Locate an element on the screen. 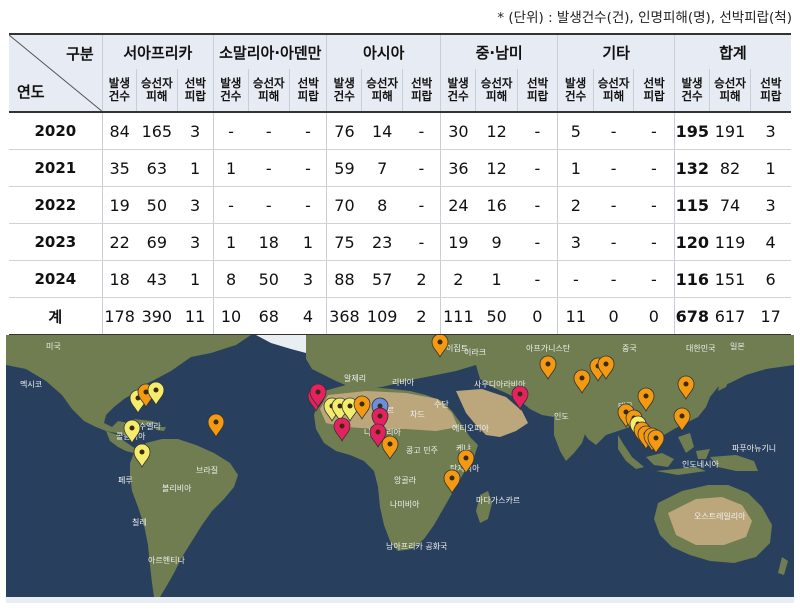 Image resolution: width=800 pixels, height=609 pixels. map-country-label: 인도네시아 is located at coordinates (700, 464).